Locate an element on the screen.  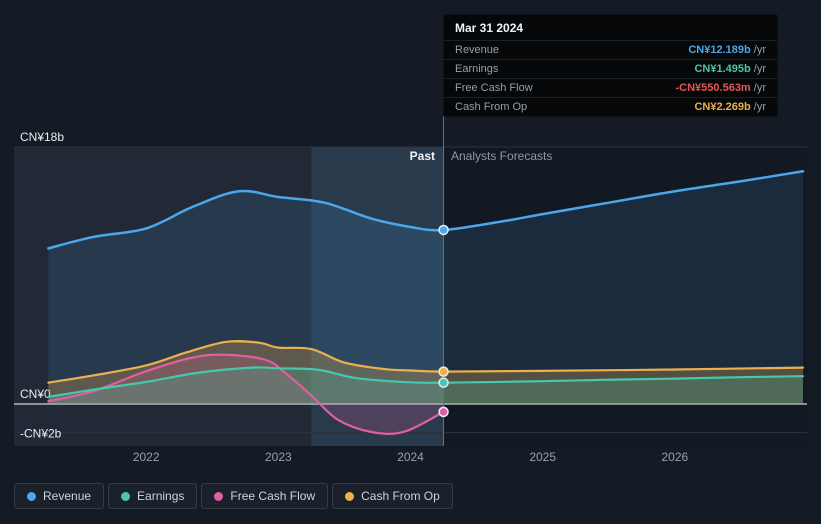
marker-earnings is located at coordinates (443, 382).